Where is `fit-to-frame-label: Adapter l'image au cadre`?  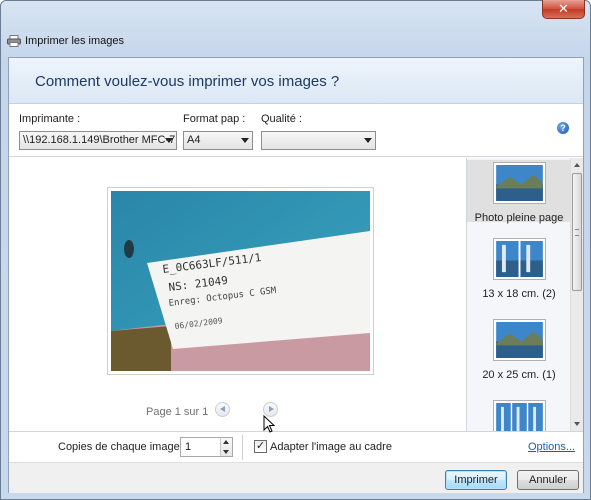 fit-to-frame-label: Adapter l'image au cadre is located at coordinates (331, 447).